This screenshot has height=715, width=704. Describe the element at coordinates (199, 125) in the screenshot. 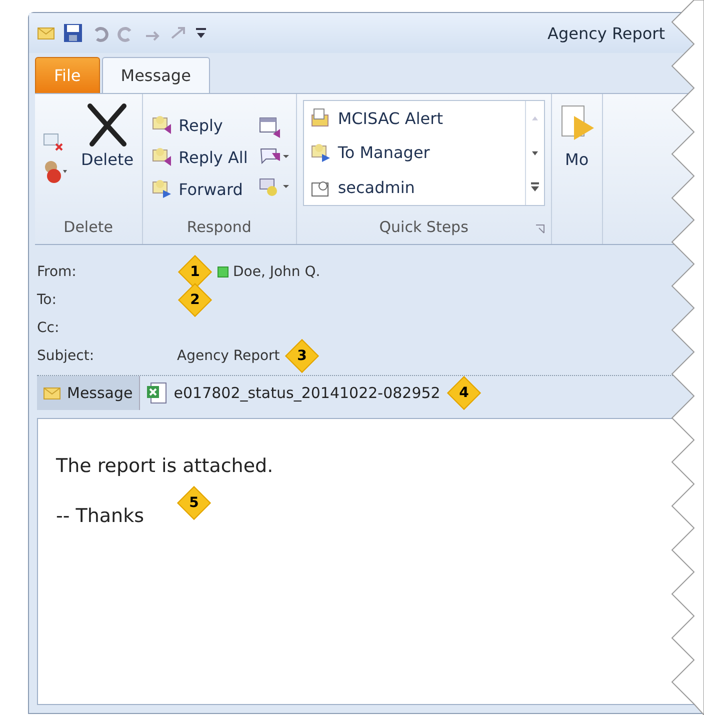

I see `respond-button: Reply` at that location.